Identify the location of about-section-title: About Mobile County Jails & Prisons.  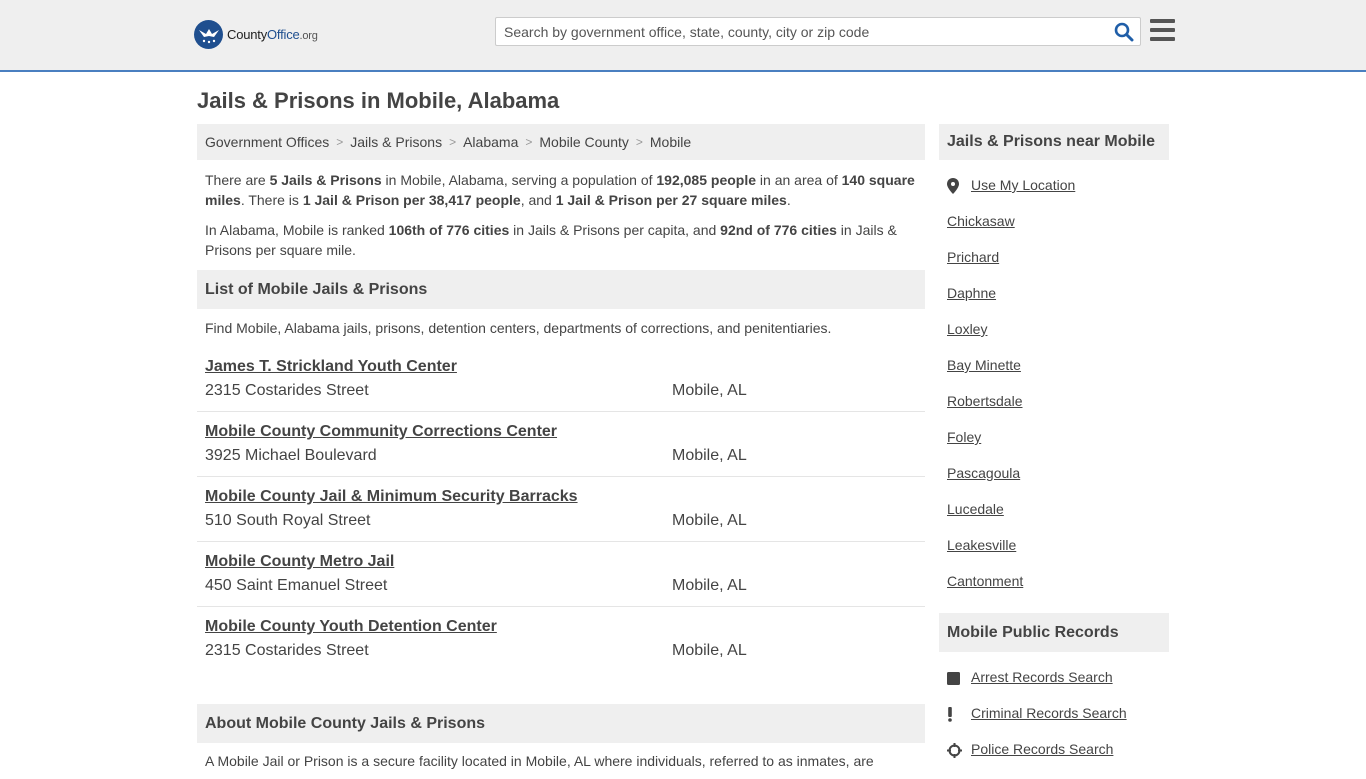
(561, 723).